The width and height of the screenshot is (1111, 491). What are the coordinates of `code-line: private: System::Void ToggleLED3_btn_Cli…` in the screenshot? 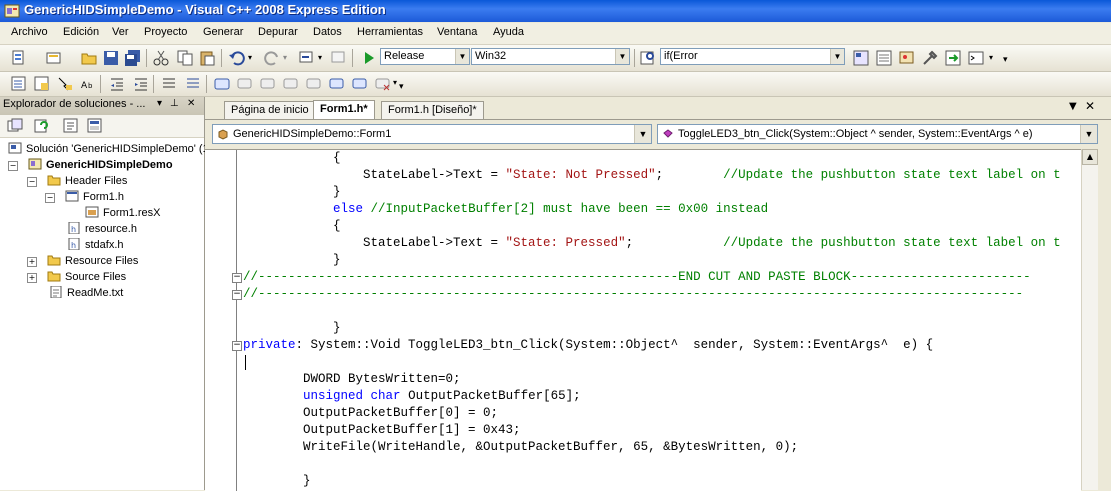 It's located at (588, 345).